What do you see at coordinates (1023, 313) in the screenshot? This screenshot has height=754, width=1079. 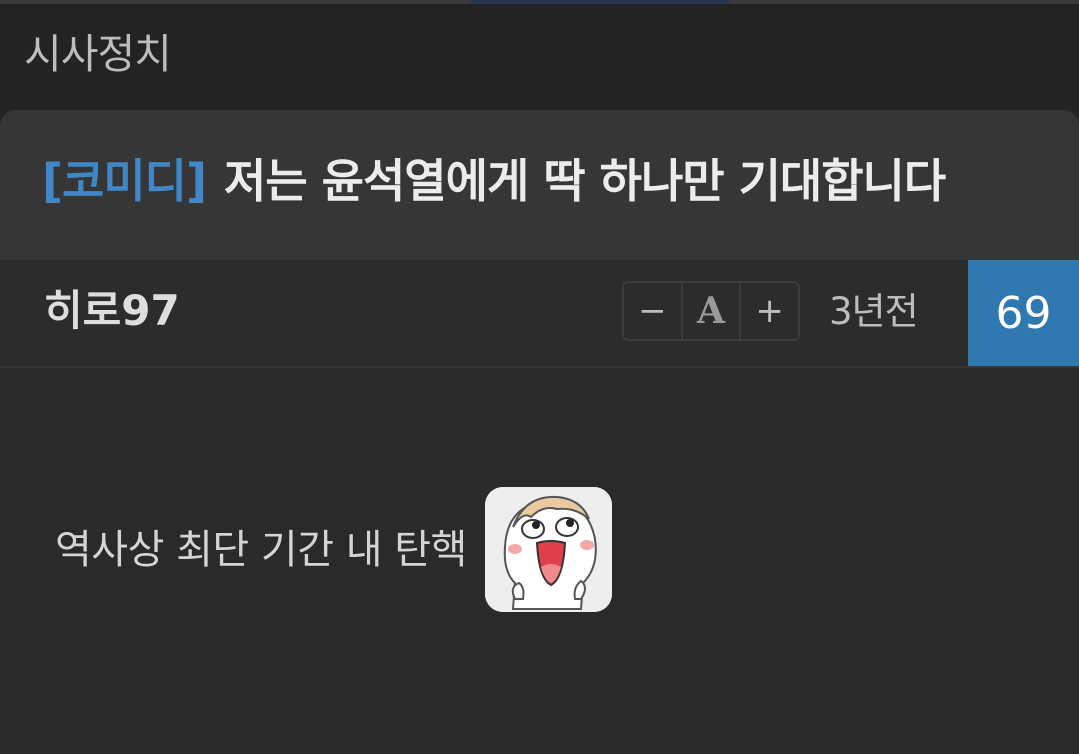 I see `comment-count-badge: 69` at bounding box center [1023, 313].